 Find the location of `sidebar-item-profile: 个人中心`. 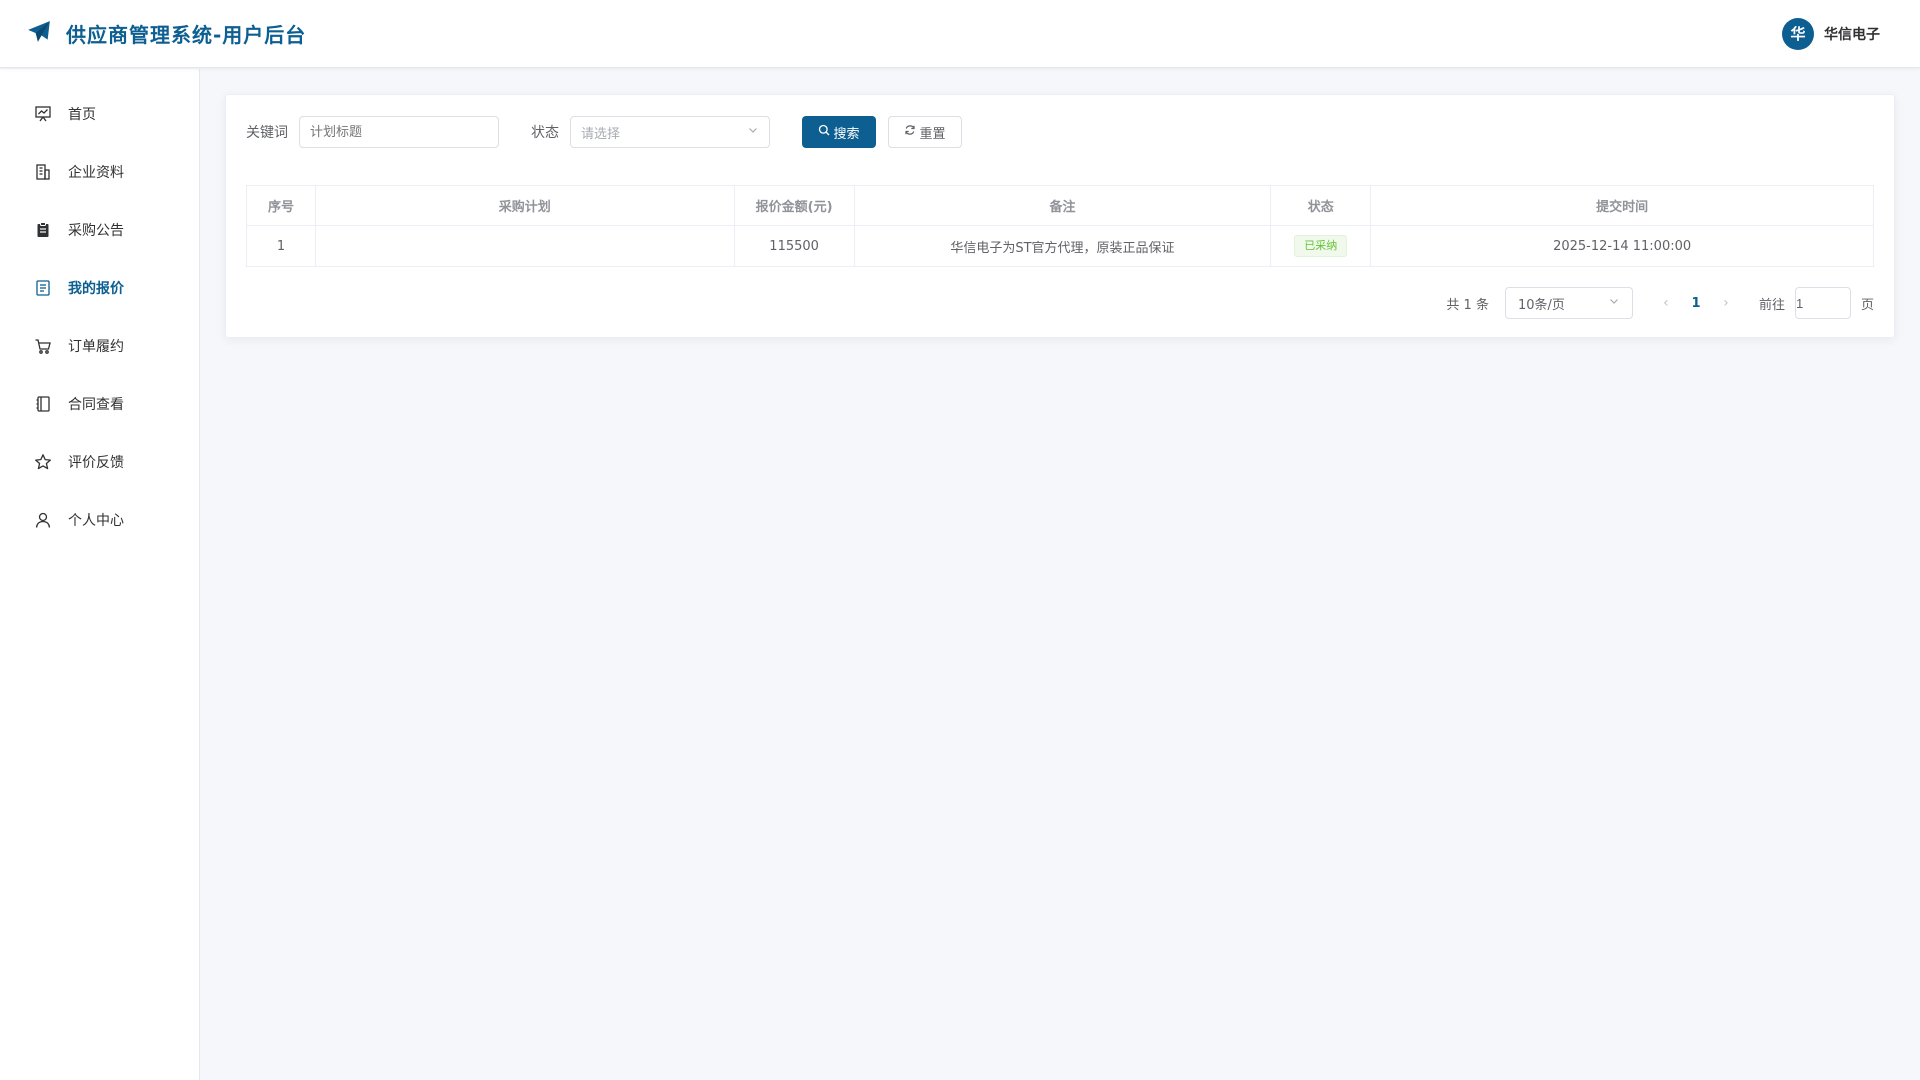

sidebar-item-profile: 个人中心 is located at coordinates (99, 520).